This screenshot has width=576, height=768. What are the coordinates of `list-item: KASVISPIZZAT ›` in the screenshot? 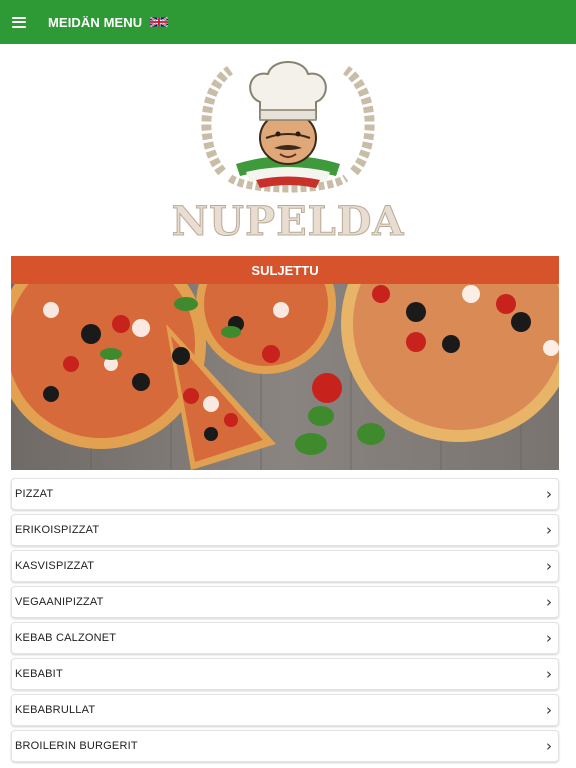 It's located at (285, 566).